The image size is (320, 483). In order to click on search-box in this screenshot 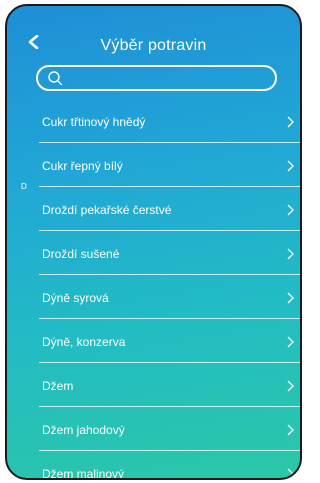, I will do `click(156, 78)`.